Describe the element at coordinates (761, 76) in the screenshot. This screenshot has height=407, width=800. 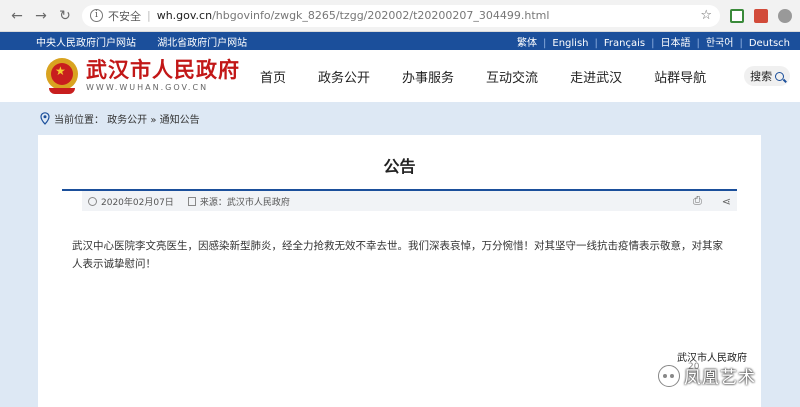
I see `search-label: 搜索` at that location.